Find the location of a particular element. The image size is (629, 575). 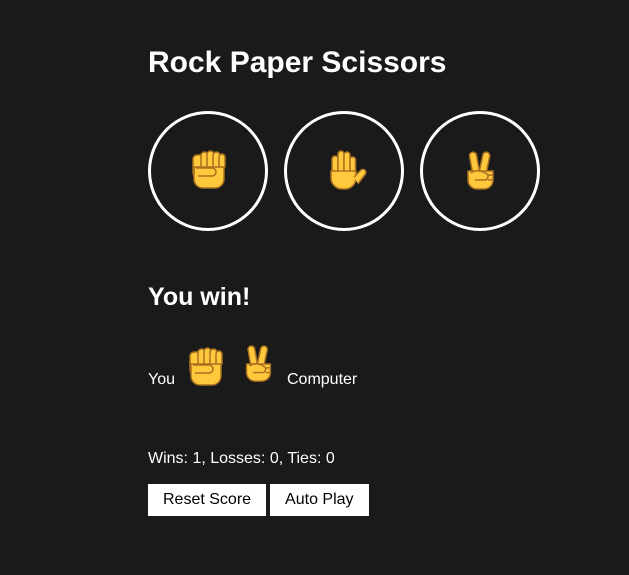

controls: Reset Score Auto Play is located at coordinates (258, 500).